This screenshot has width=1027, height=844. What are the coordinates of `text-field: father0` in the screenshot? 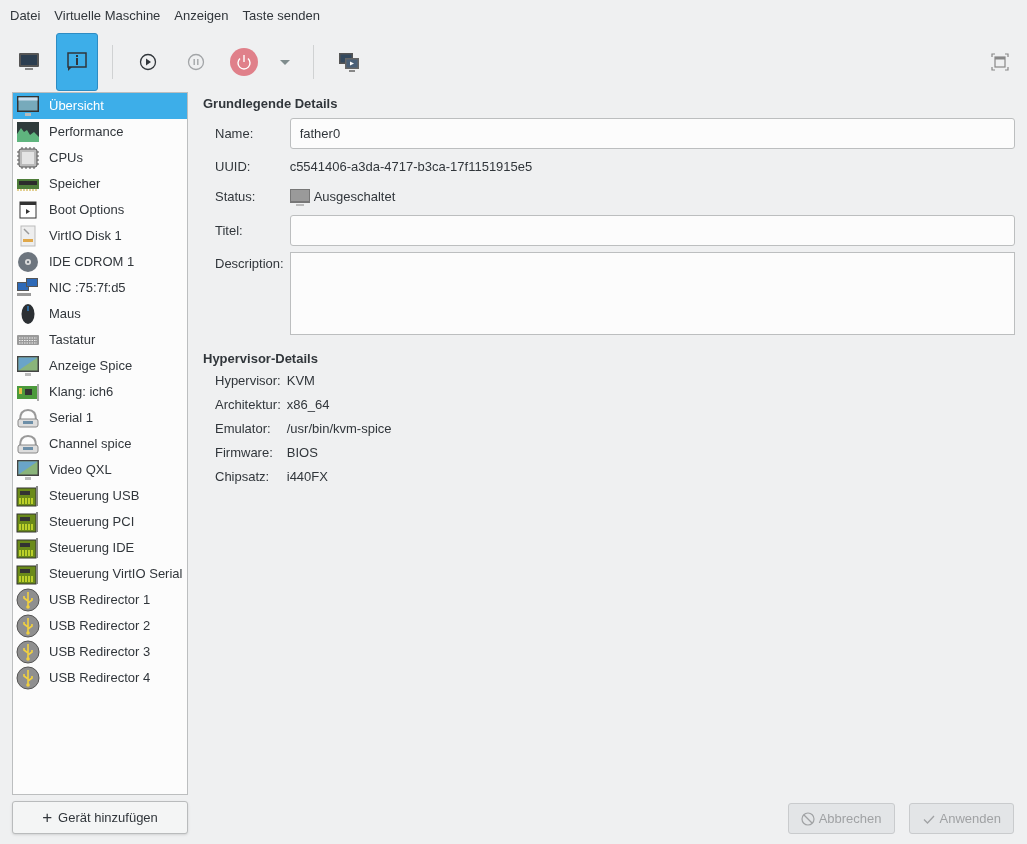 It's located at (652, 133).